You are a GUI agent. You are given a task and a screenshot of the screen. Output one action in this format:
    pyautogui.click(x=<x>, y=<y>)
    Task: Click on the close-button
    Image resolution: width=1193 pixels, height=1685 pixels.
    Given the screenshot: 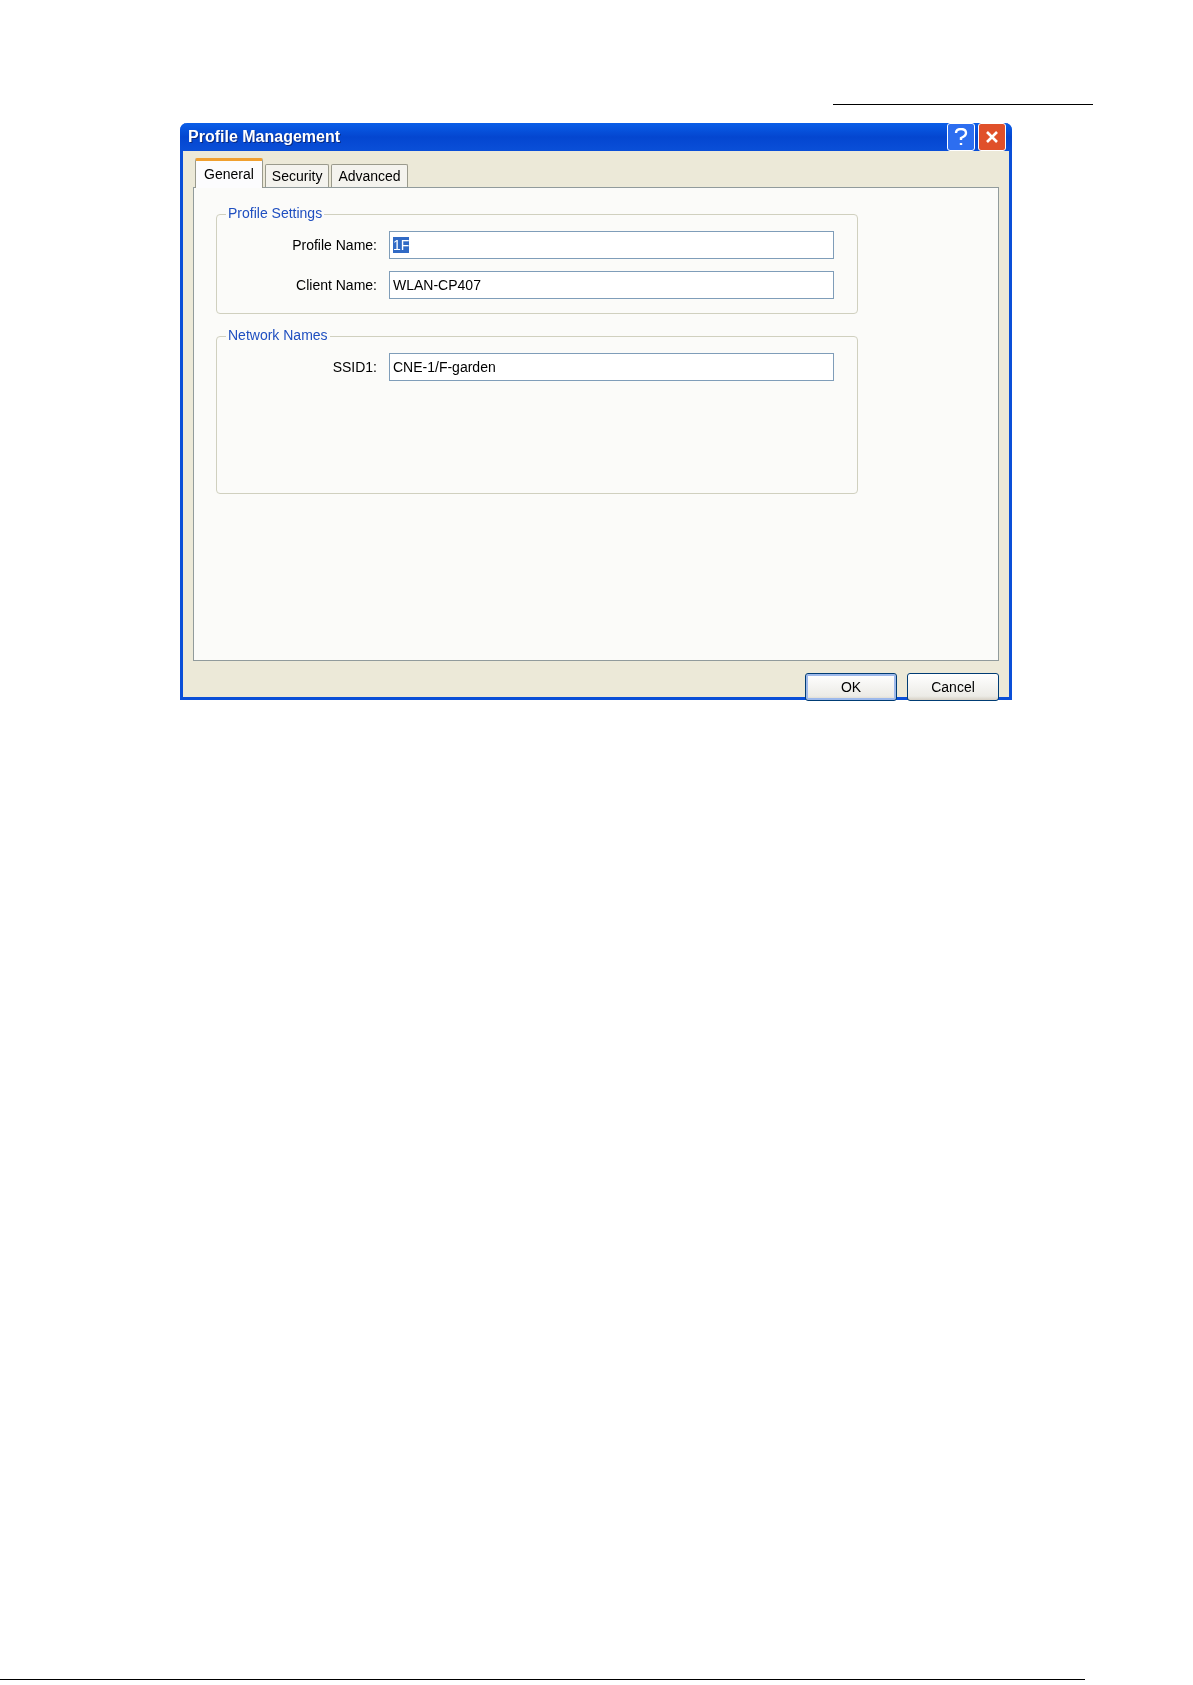 What is the action you would take?
    pyautogui.click(x=992, y=137)
    